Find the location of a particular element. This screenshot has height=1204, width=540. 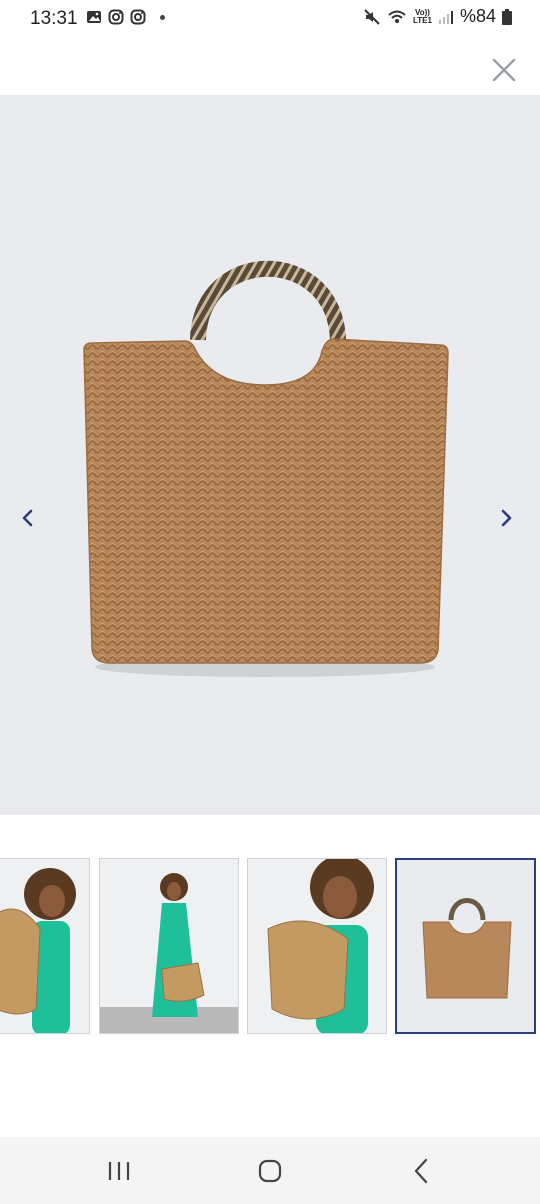

signal-icon is located at coordinates (445, 17).